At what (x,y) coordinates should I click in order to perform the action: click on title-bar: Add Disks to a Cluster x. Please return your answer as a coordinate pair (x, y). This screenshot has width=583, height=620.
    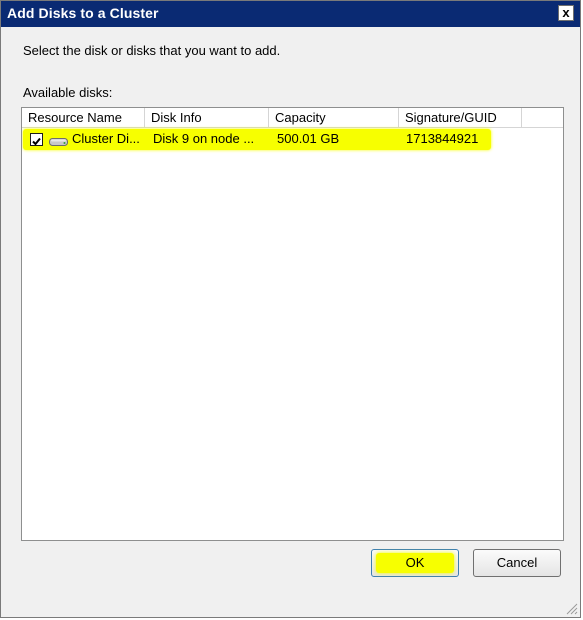
    Looking at the image, I should click on (290, 14).